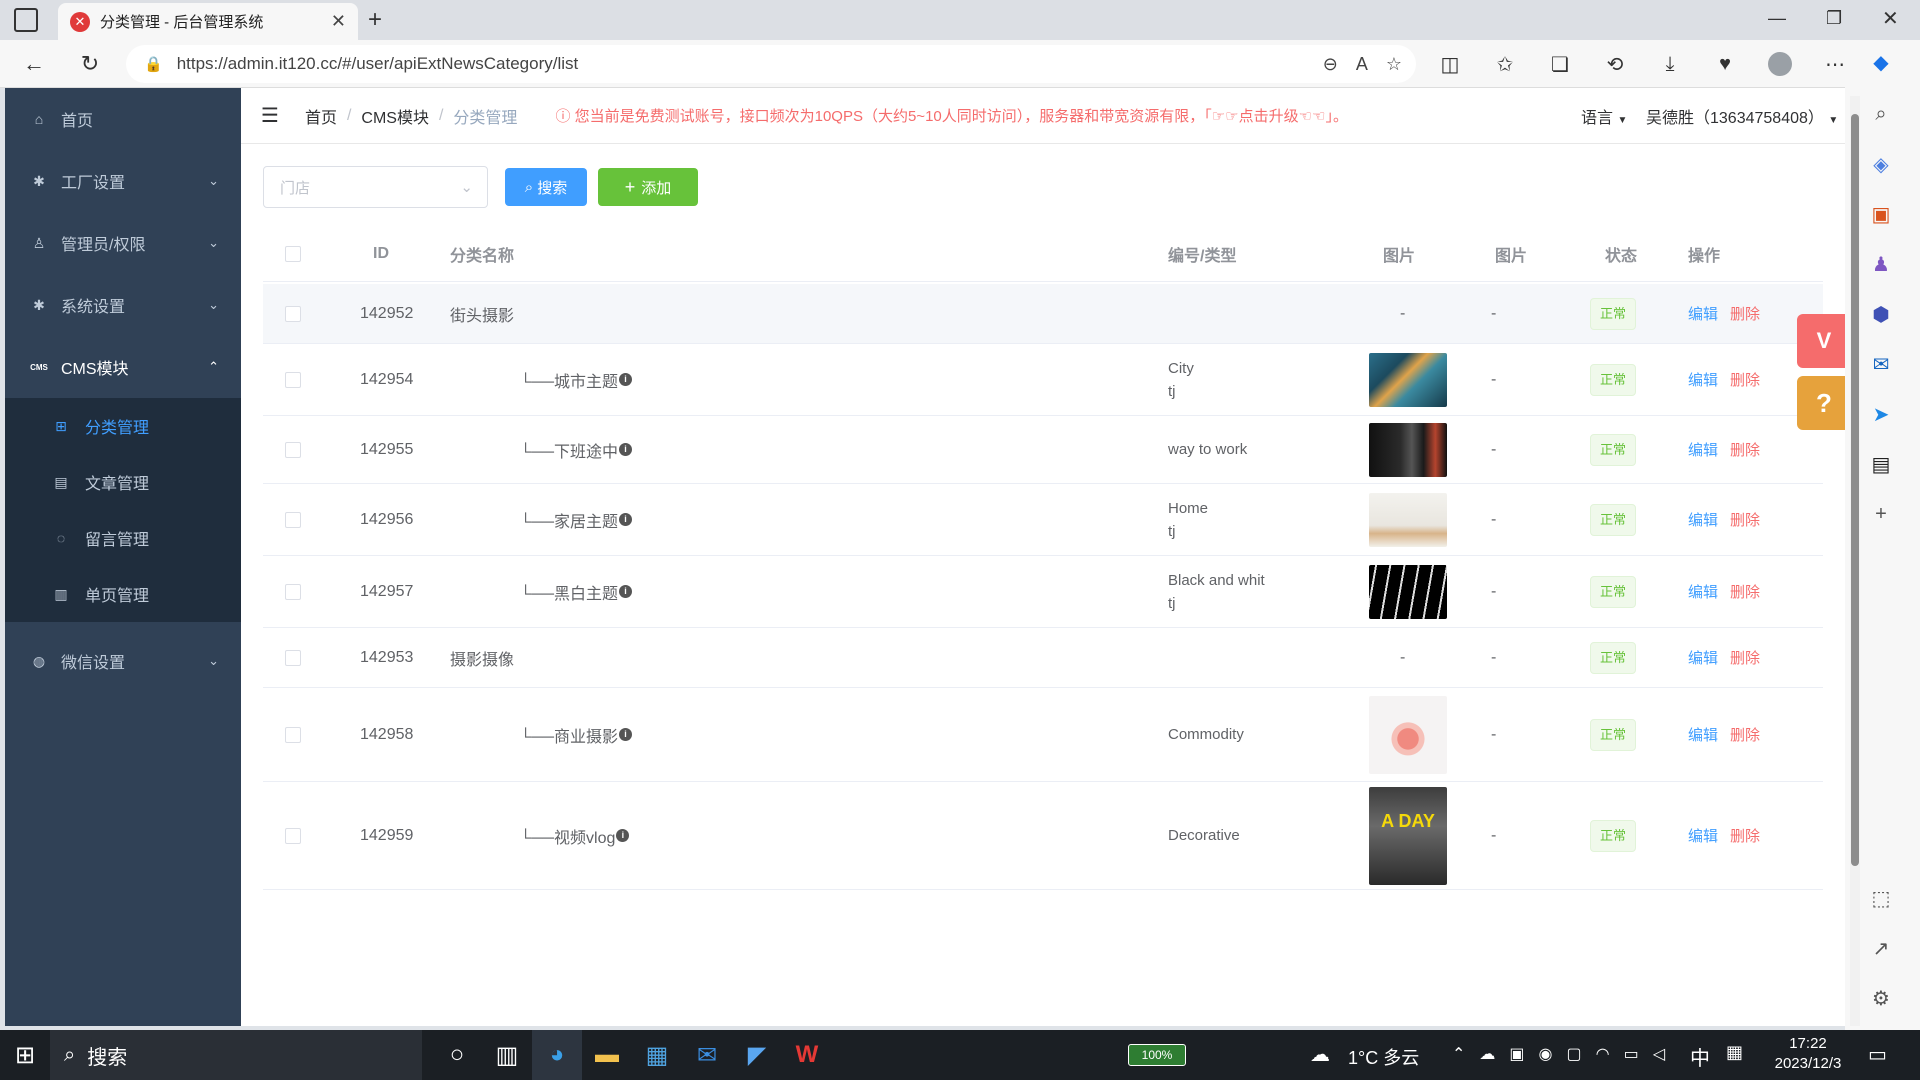 The width and height of the screenshot is (1920, 1080). What do you see at coordinates (1734, 1052) in the screenshot?
I see `keyboard-icon: ▦` at bounding box center [1734, 1052].